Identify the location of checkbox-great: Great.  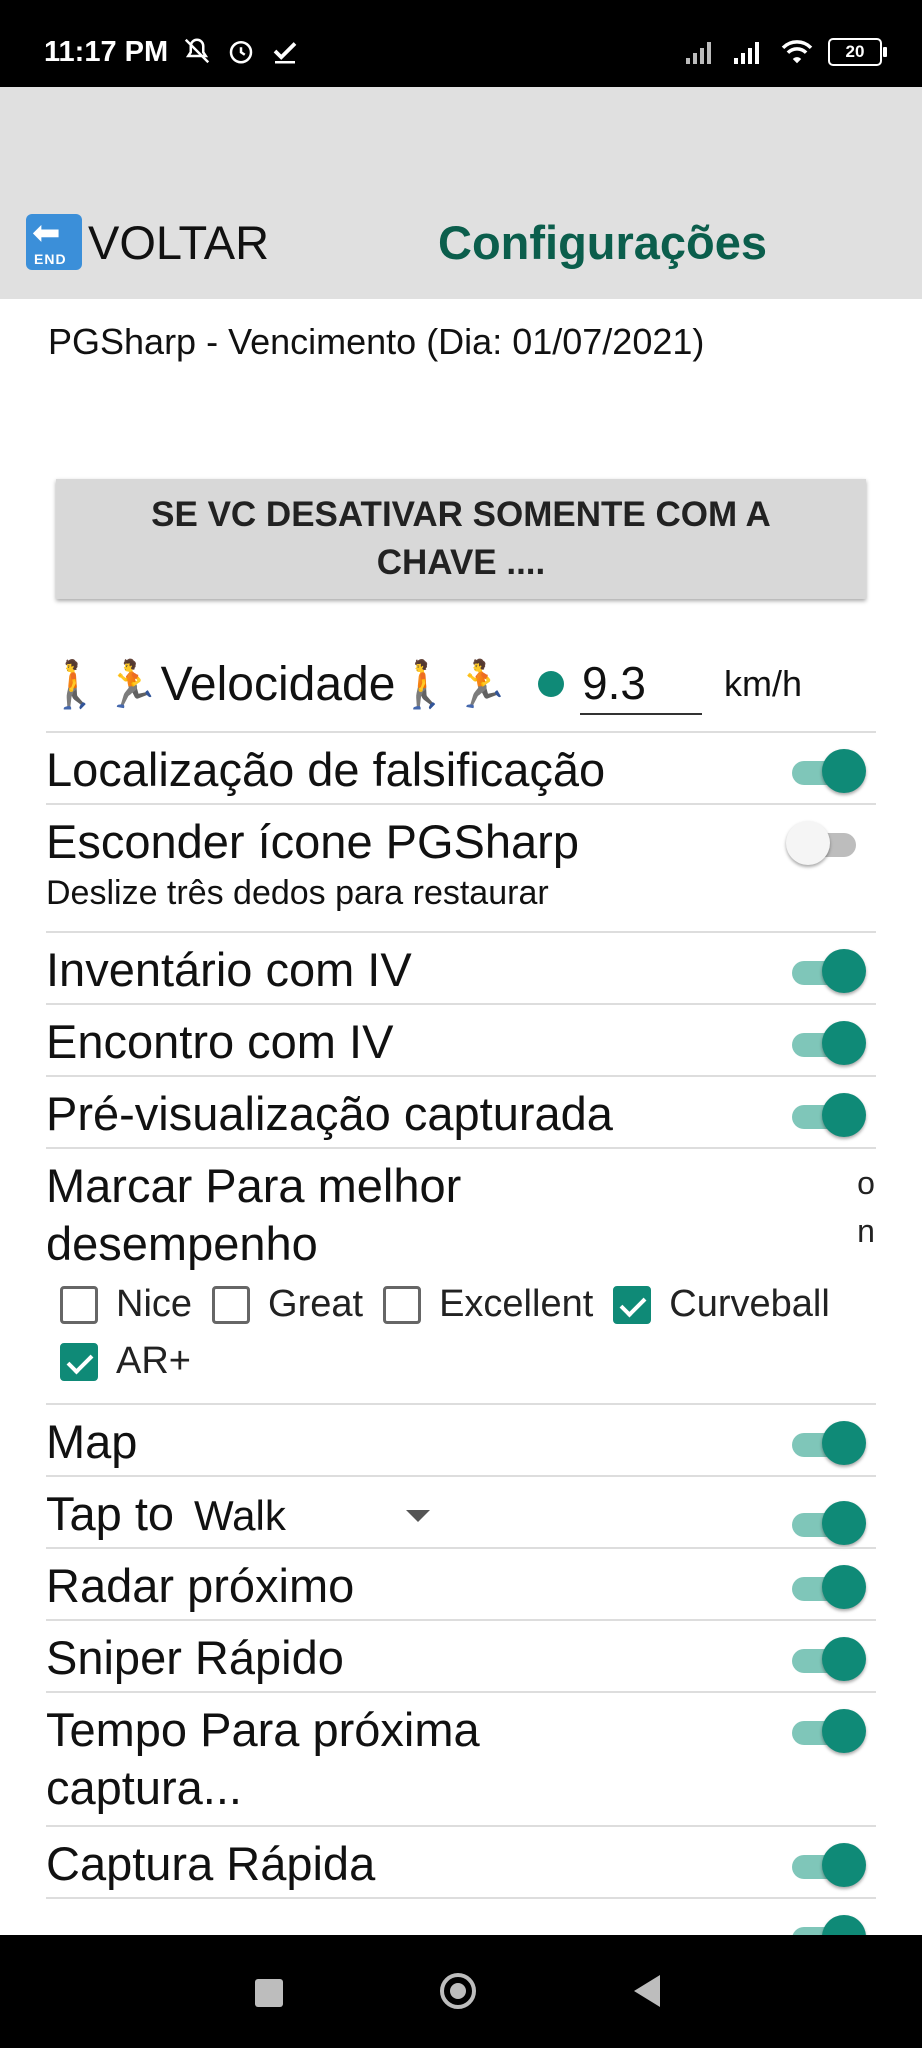
(287, 1304).